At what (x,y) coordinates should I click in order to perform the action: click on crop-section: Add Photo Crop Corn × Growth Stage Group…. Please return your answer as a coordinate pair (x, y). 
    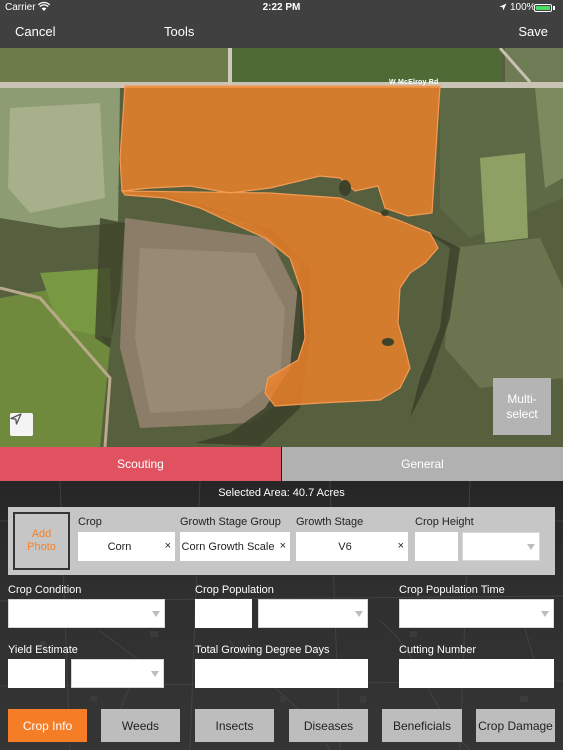
    Looking at the image, I should click on (281, 541).